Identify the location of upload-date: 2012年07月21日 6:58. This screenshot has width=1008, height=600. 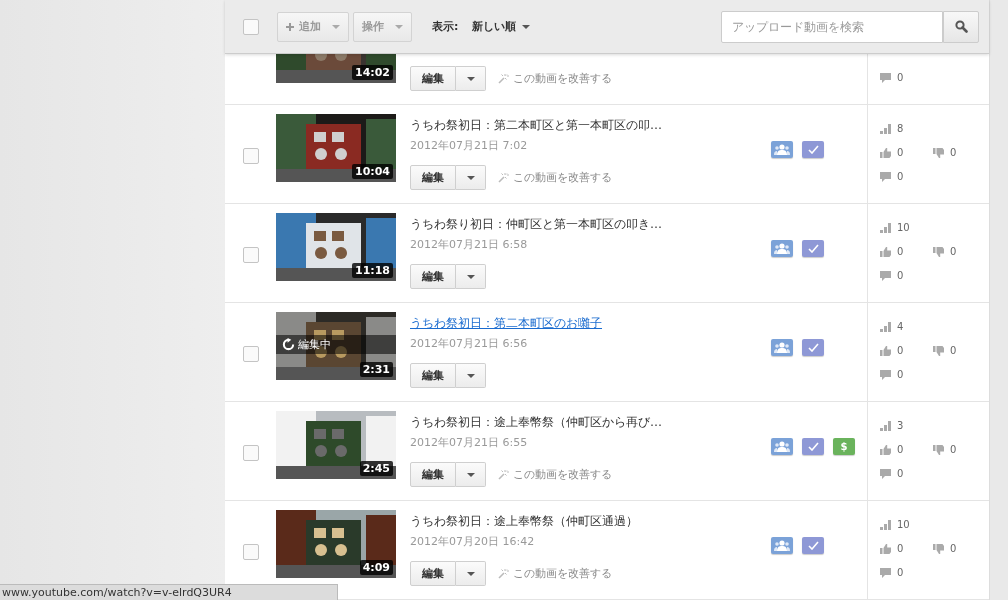
(469, 245).